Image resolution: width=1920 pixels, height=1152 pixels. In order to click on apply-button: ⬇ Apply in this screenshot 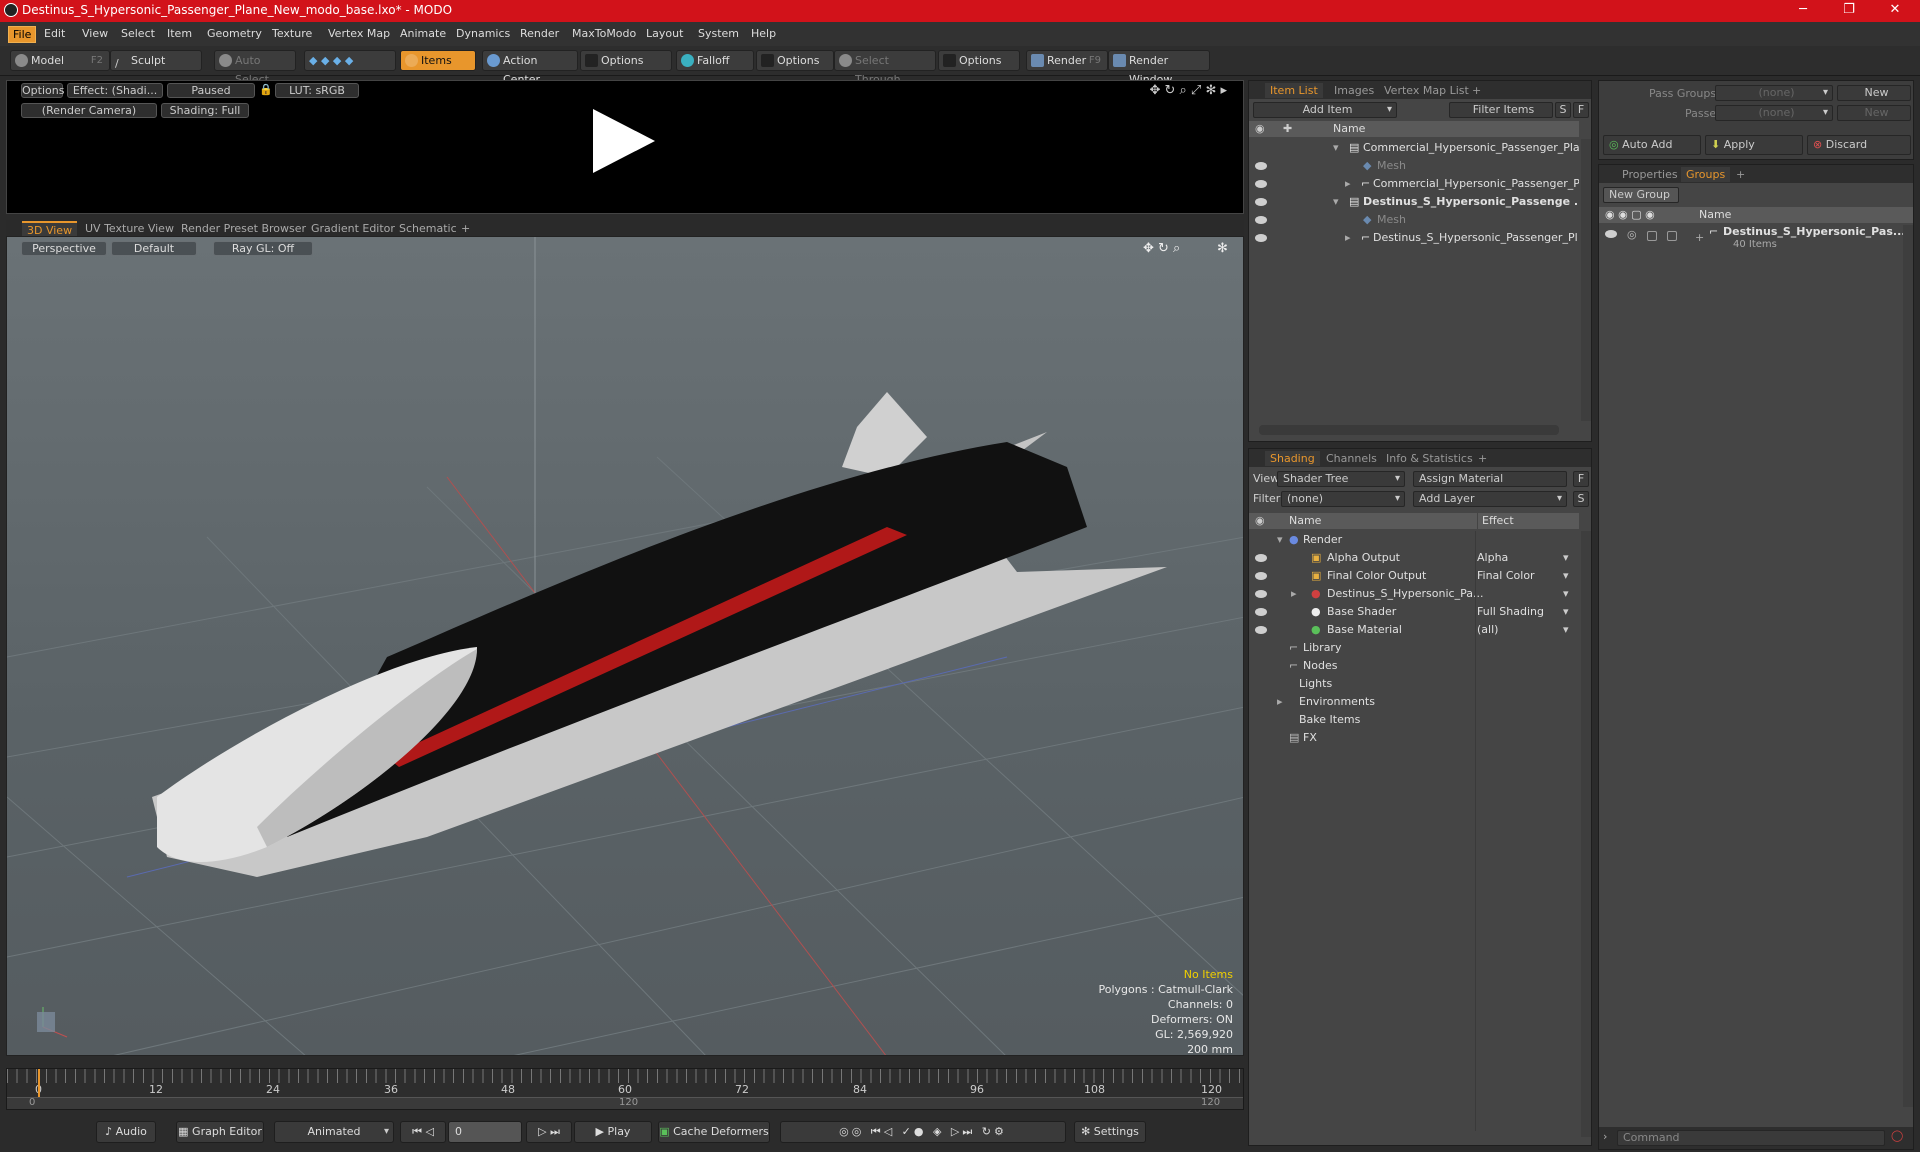, I will do `click(1754, 145)`.